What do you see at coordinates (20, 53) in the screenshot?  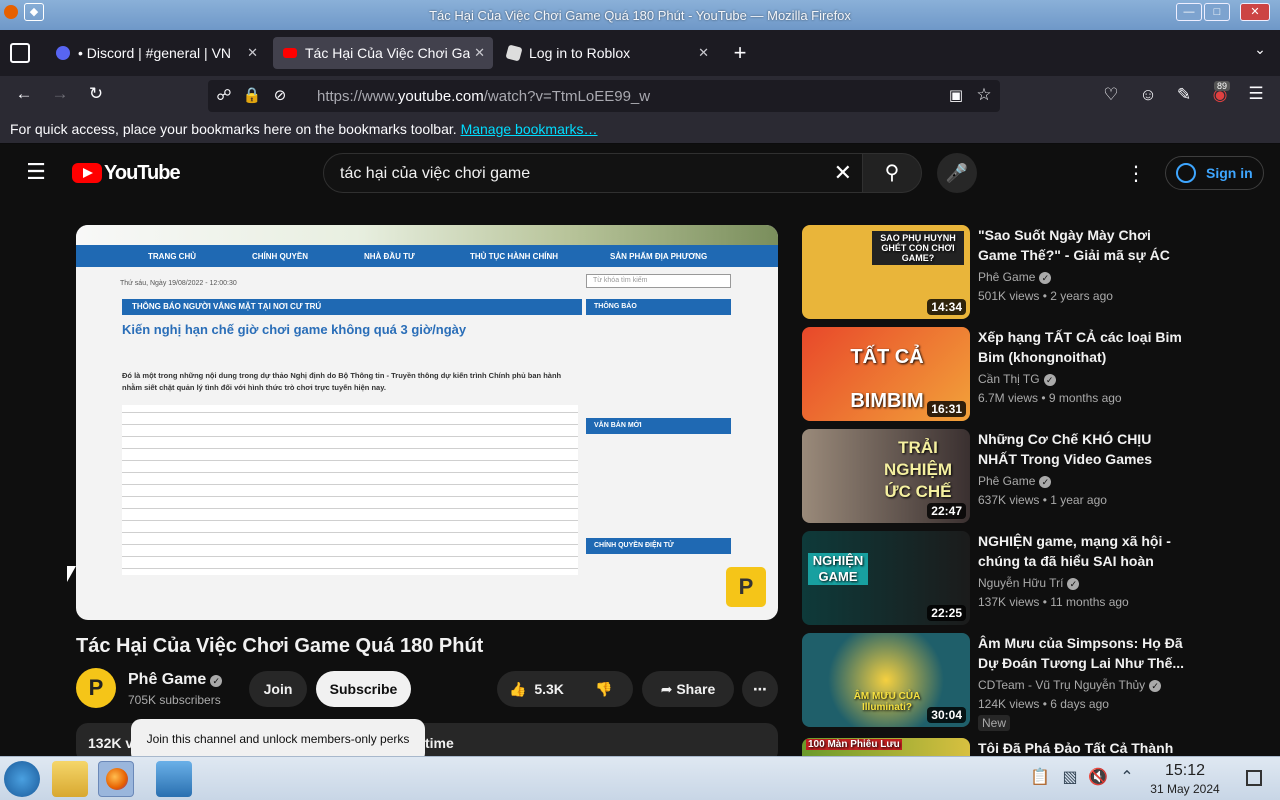 I see `firefox-view-icon` at bounding box center [20, 53].